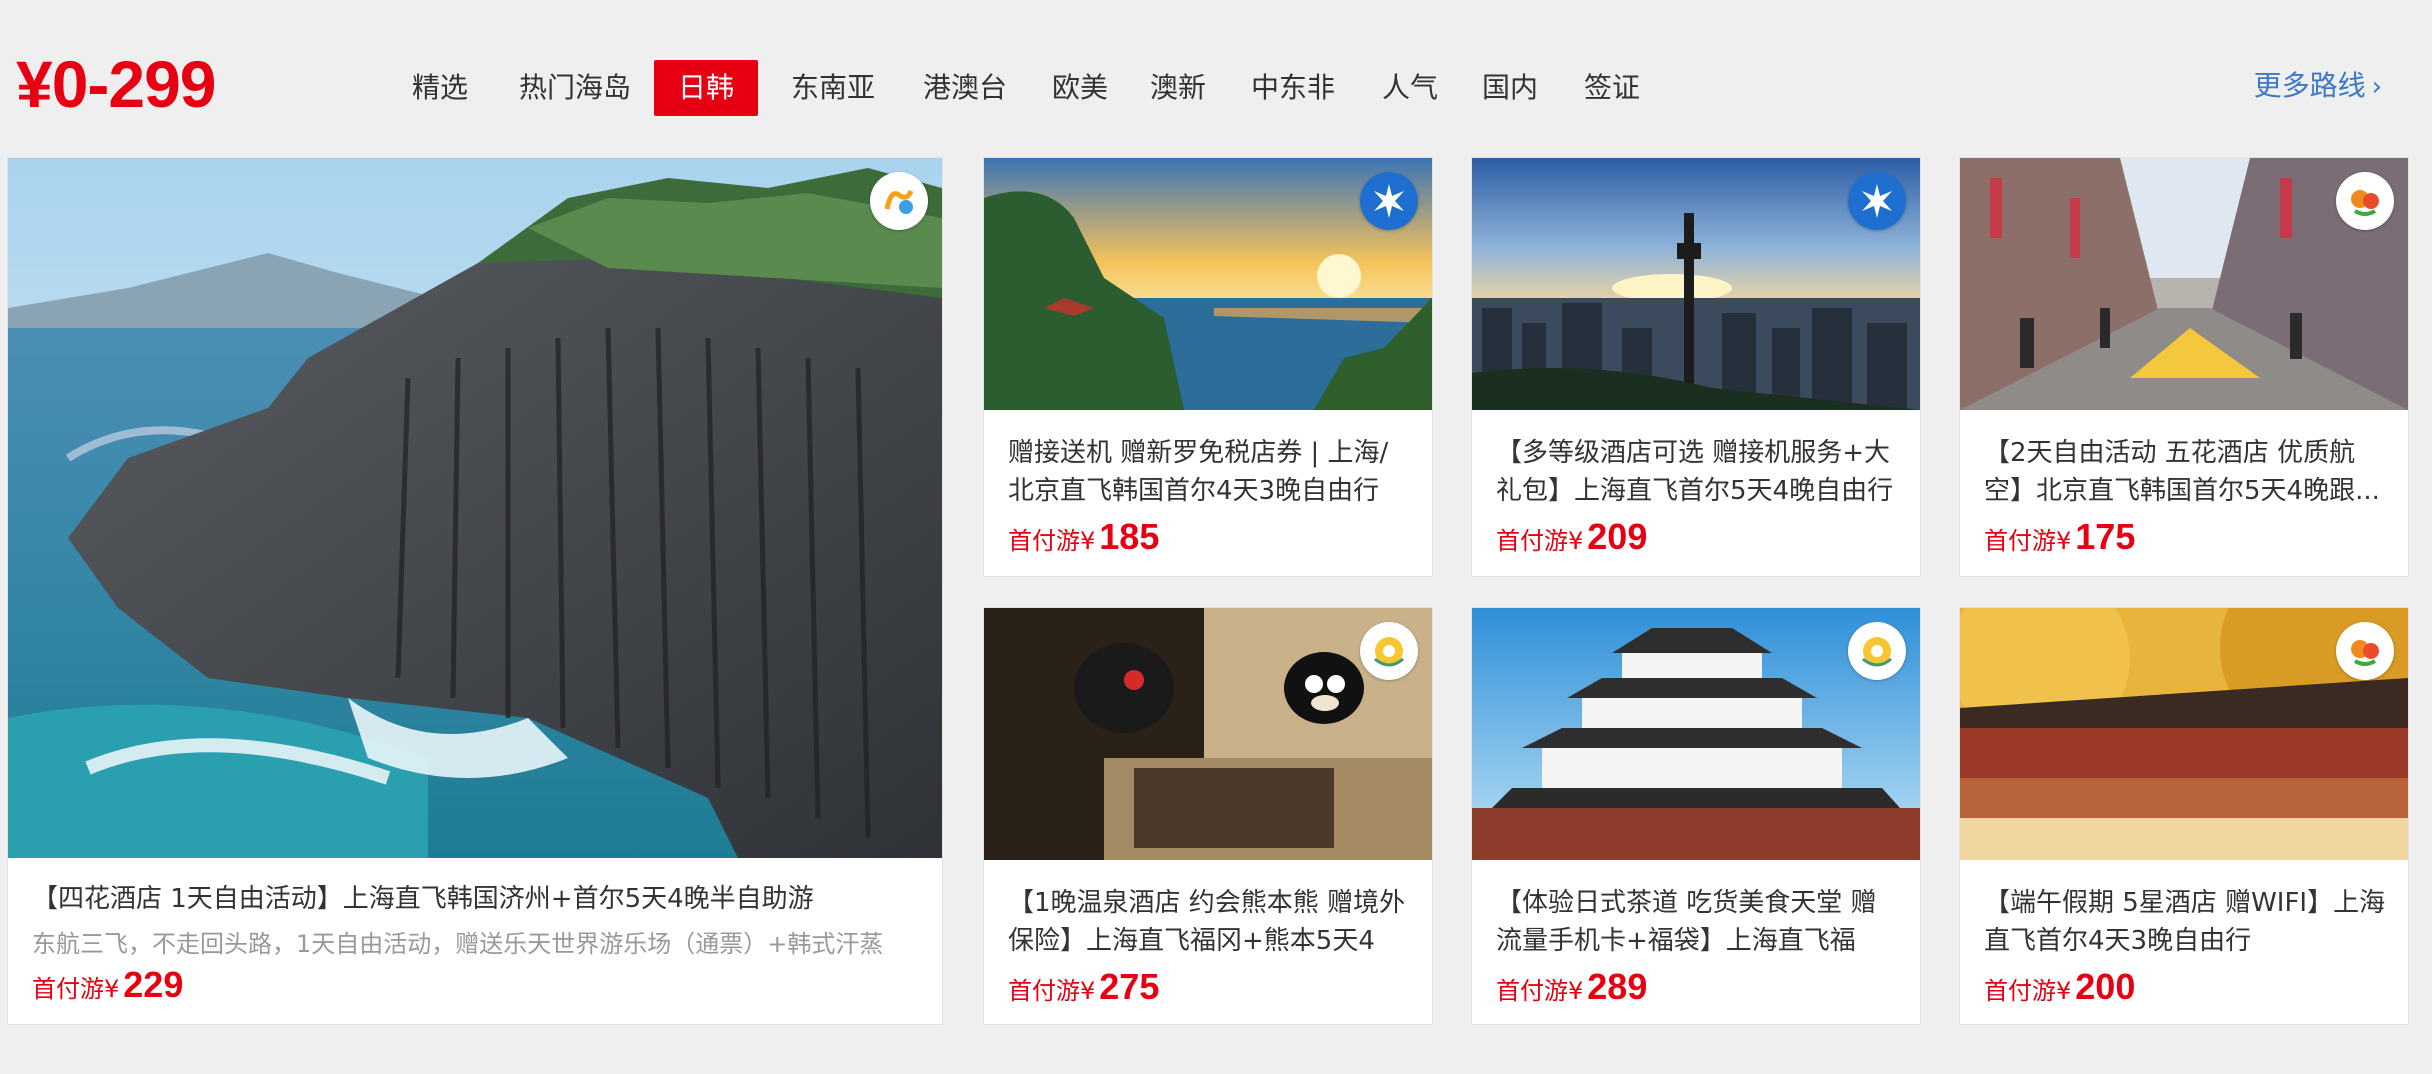  Describe the element at coordinates (1129, 986) in the screenshot. I see `price-value: 275` at that location.